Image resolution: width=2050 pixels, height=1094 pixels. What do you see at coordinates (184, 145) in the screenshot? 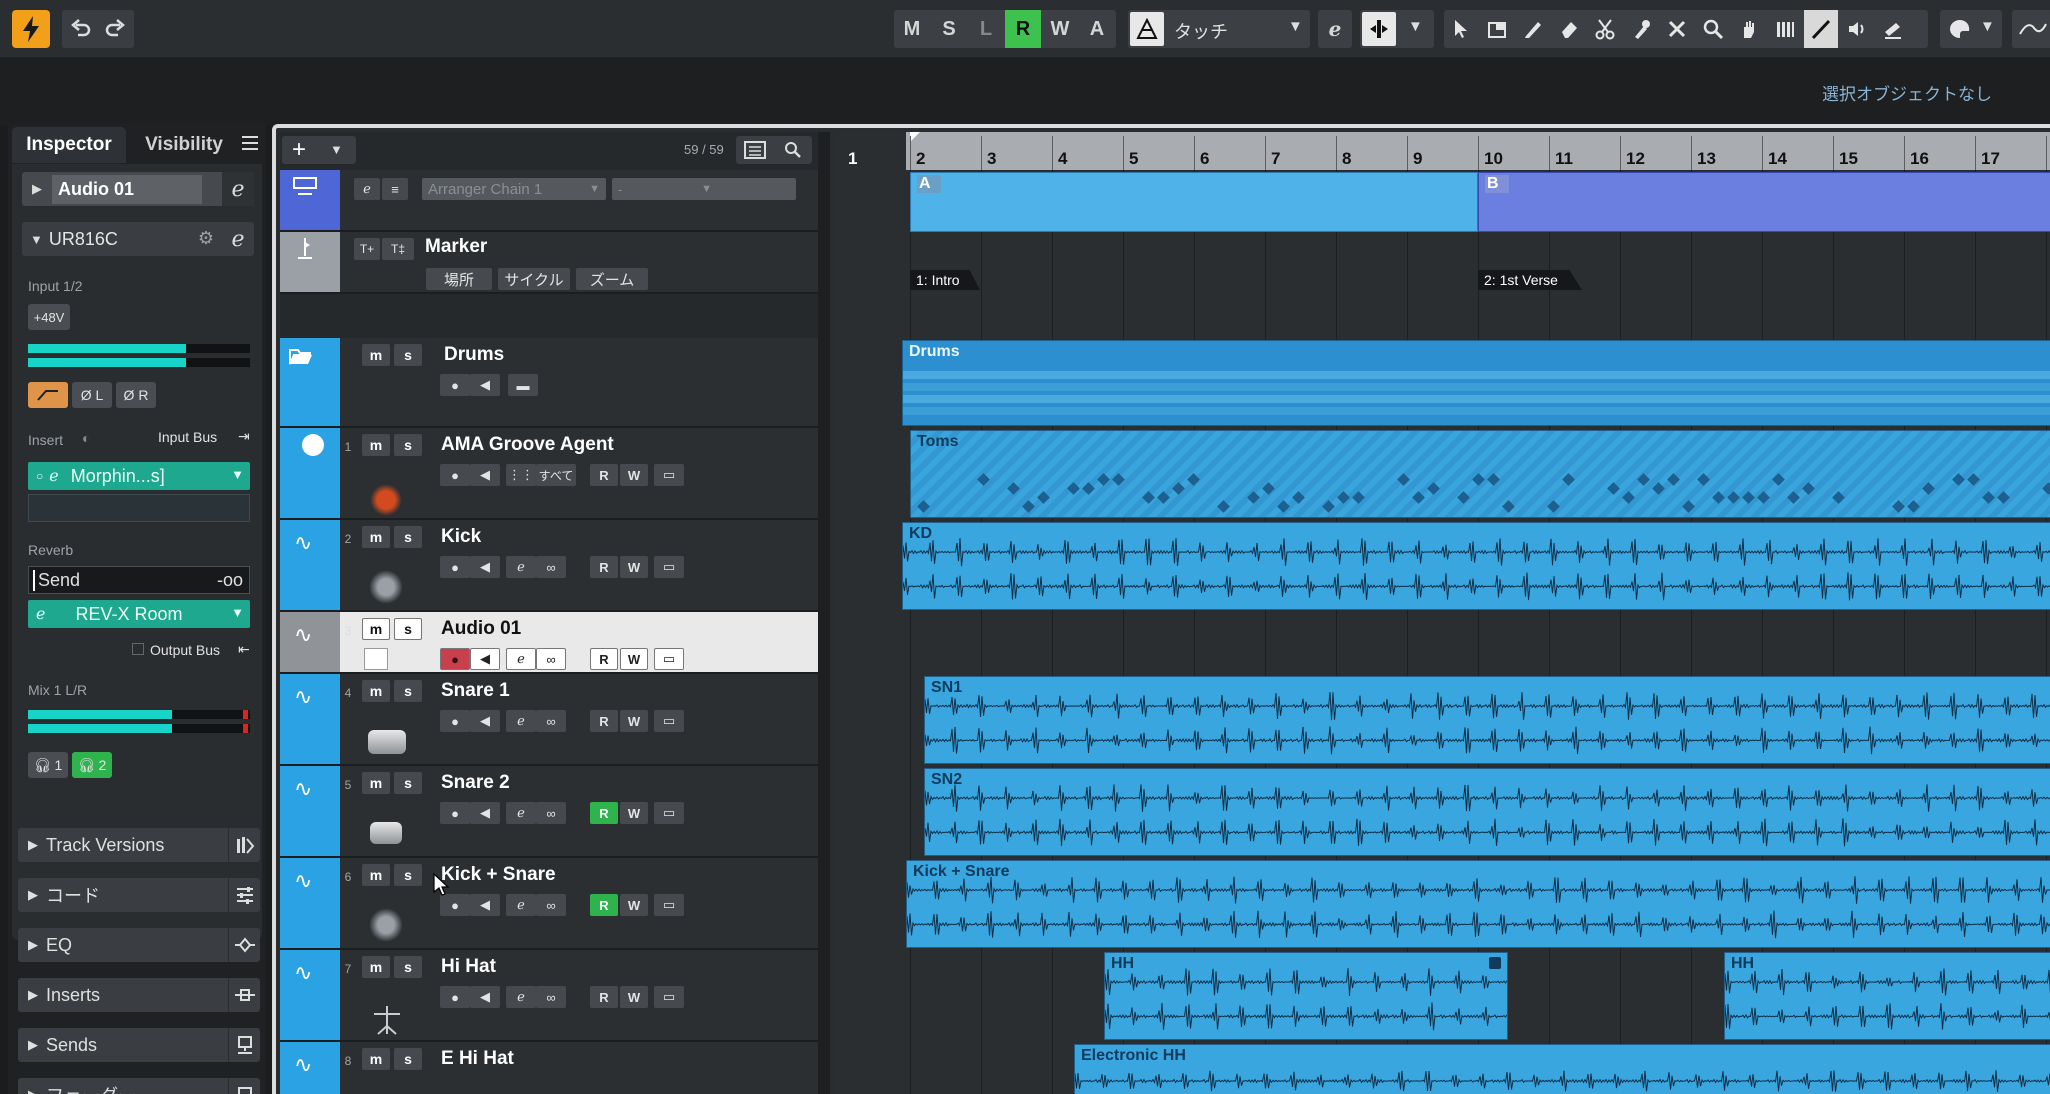
I see `tab-visibility: Visibility` at bounding box center [184, 145].